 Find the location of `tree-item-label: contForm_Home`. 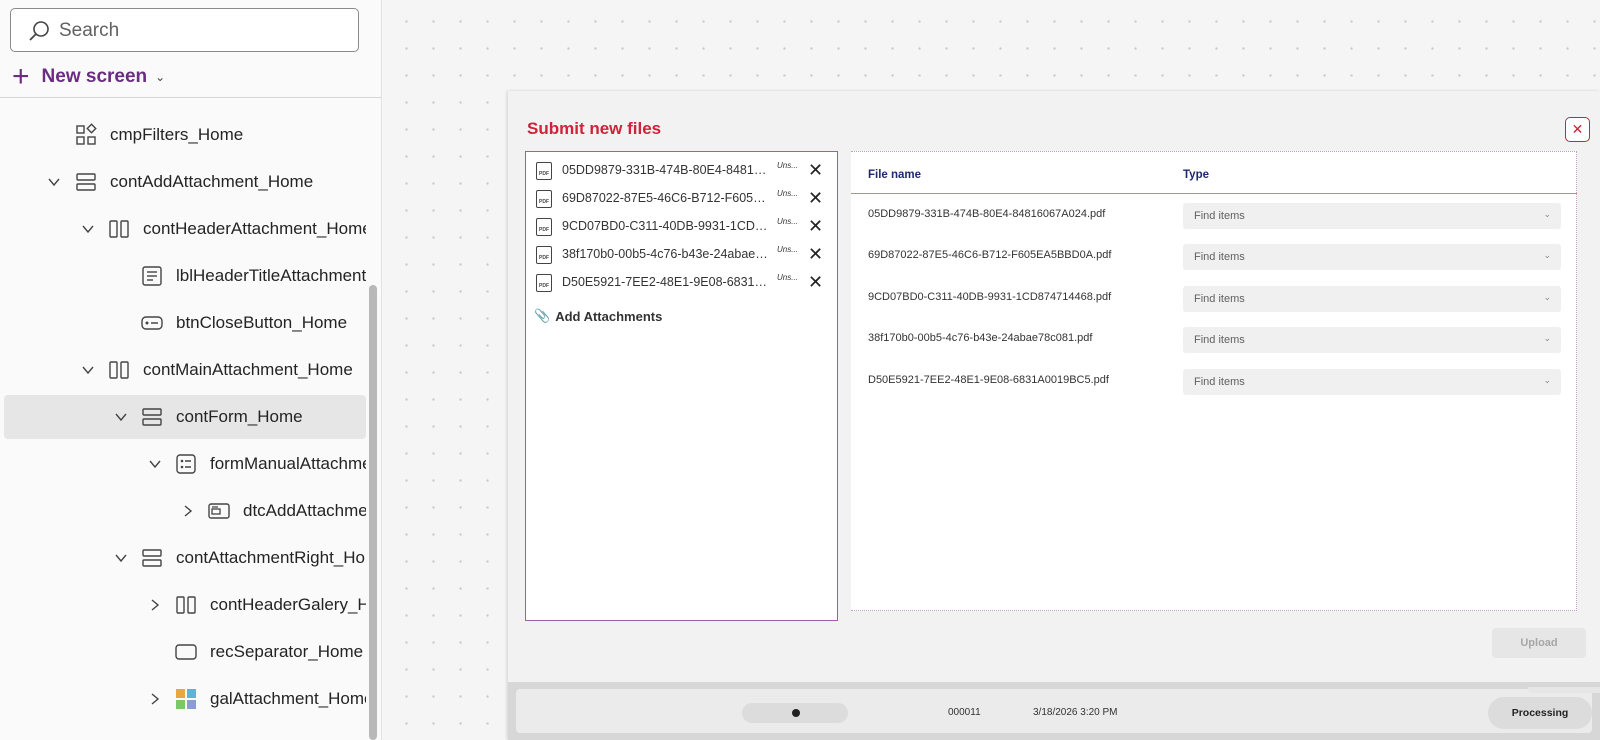

tree-item-label: contForm_Home is located at coordinates (239, 416).